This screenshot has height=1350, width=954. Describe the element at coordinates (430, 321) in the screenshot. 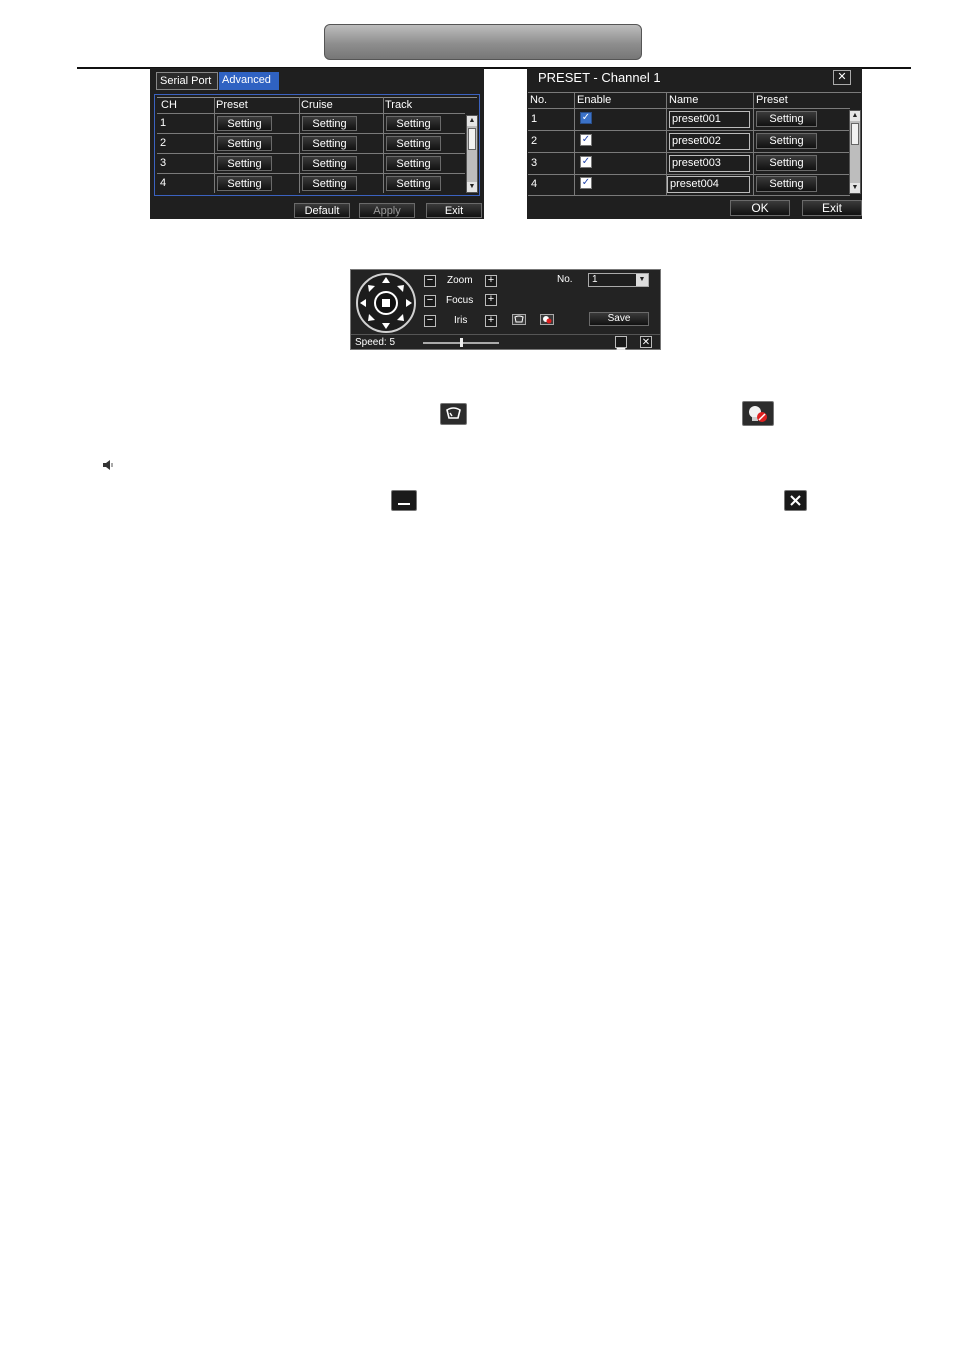

I see `iris-minus-button: −` at that location.